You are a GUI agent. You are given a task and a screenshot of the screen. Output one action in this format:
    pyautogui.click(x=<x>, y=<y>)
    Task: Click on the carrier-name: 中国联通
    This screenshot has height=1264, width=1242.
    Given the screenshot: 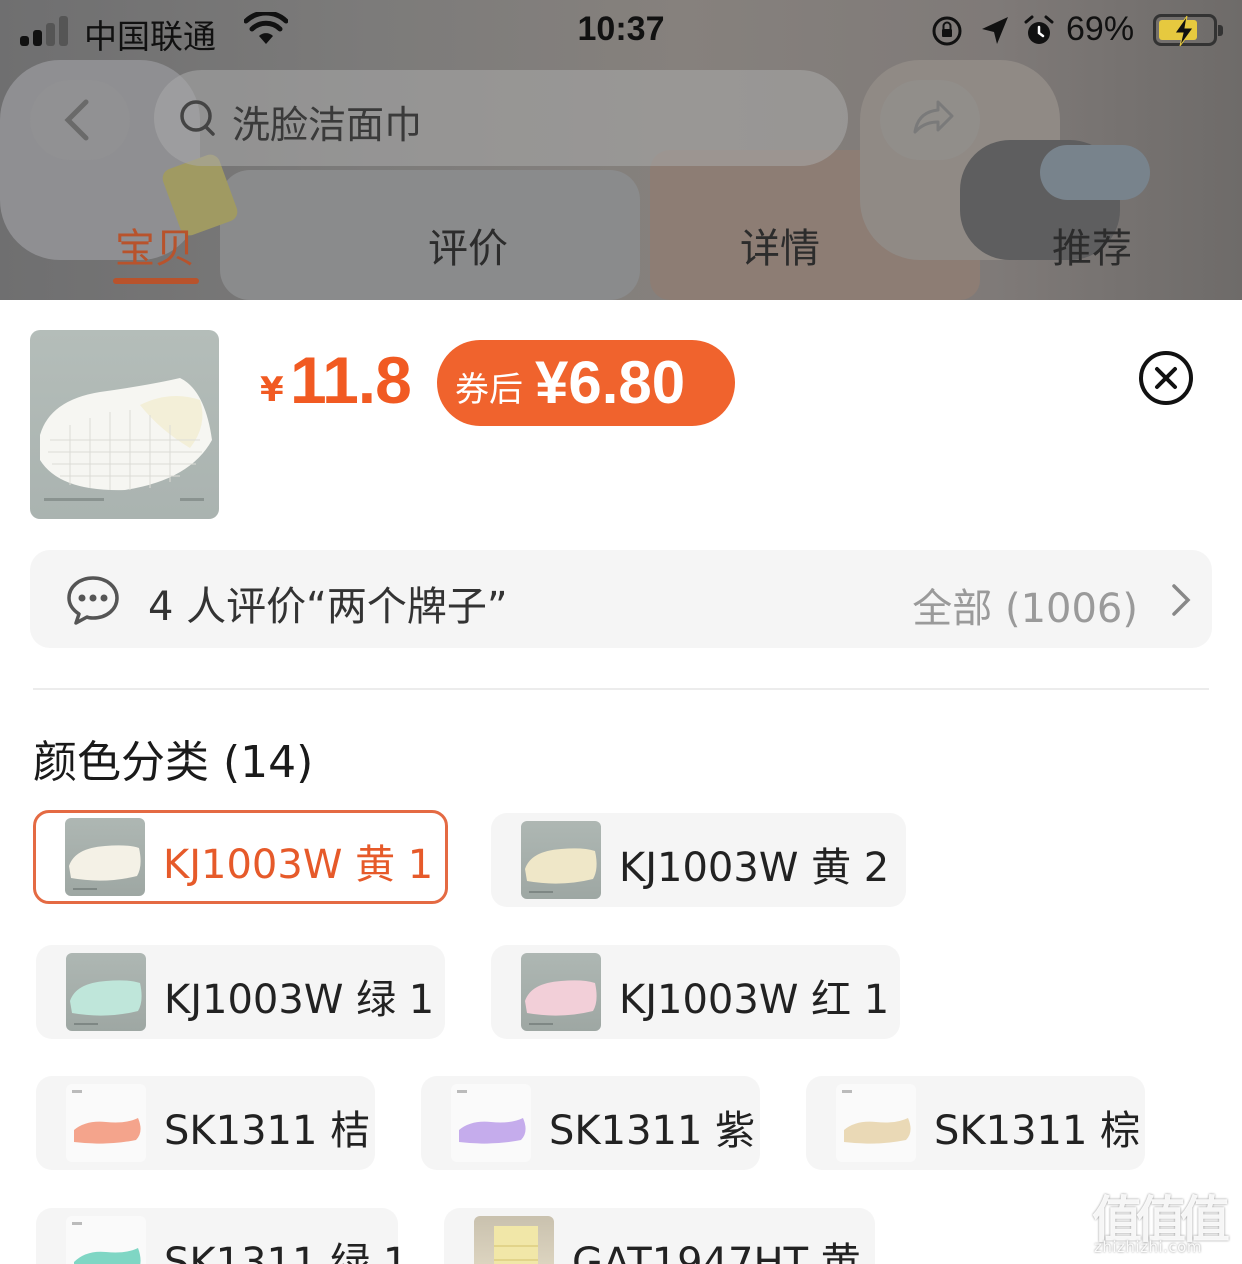 What is the action you would take?
    pyautogui.click(x=150, y=36)
    